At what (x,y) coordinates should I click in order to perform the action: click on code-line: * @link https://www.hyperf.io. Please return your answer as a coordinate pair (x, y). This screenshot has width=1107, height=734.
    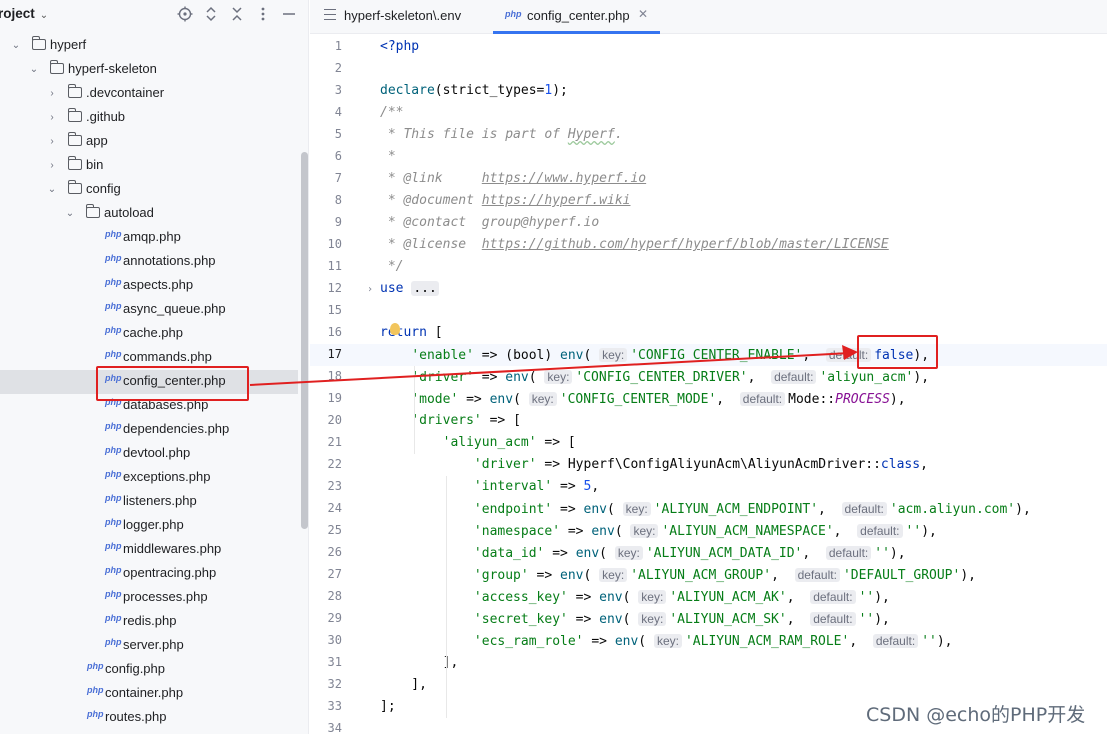
    Looking at the image, I should click on (513, 179).